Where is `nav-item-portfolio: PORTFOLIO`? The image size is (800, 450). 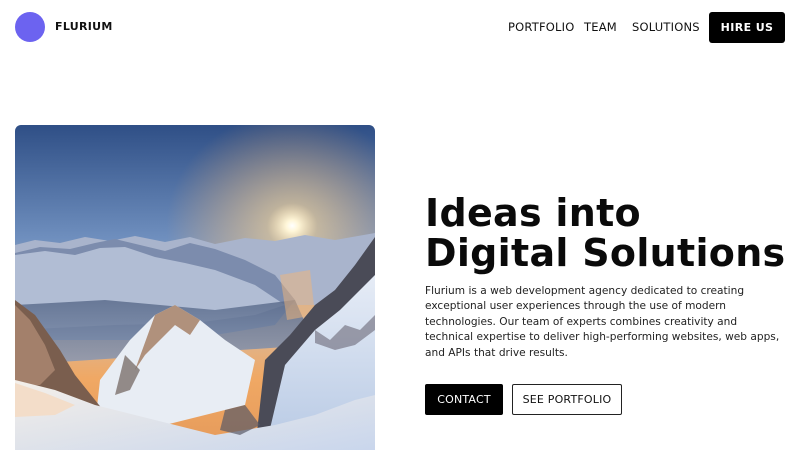
nav-item-portfolio: PORTFOLIO is located at coordinates (541, 27).